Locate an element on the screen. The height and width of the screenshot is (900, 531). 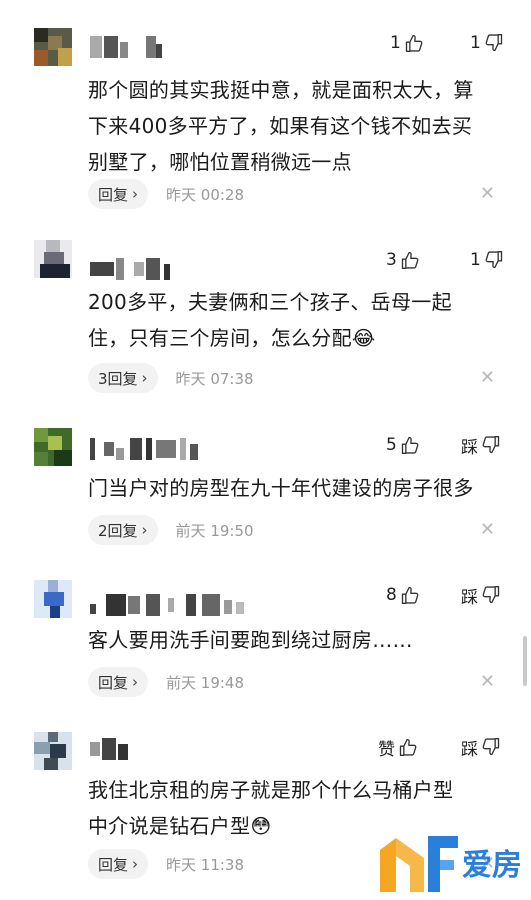
like-button: 5 is located at coordinates (403, 445).